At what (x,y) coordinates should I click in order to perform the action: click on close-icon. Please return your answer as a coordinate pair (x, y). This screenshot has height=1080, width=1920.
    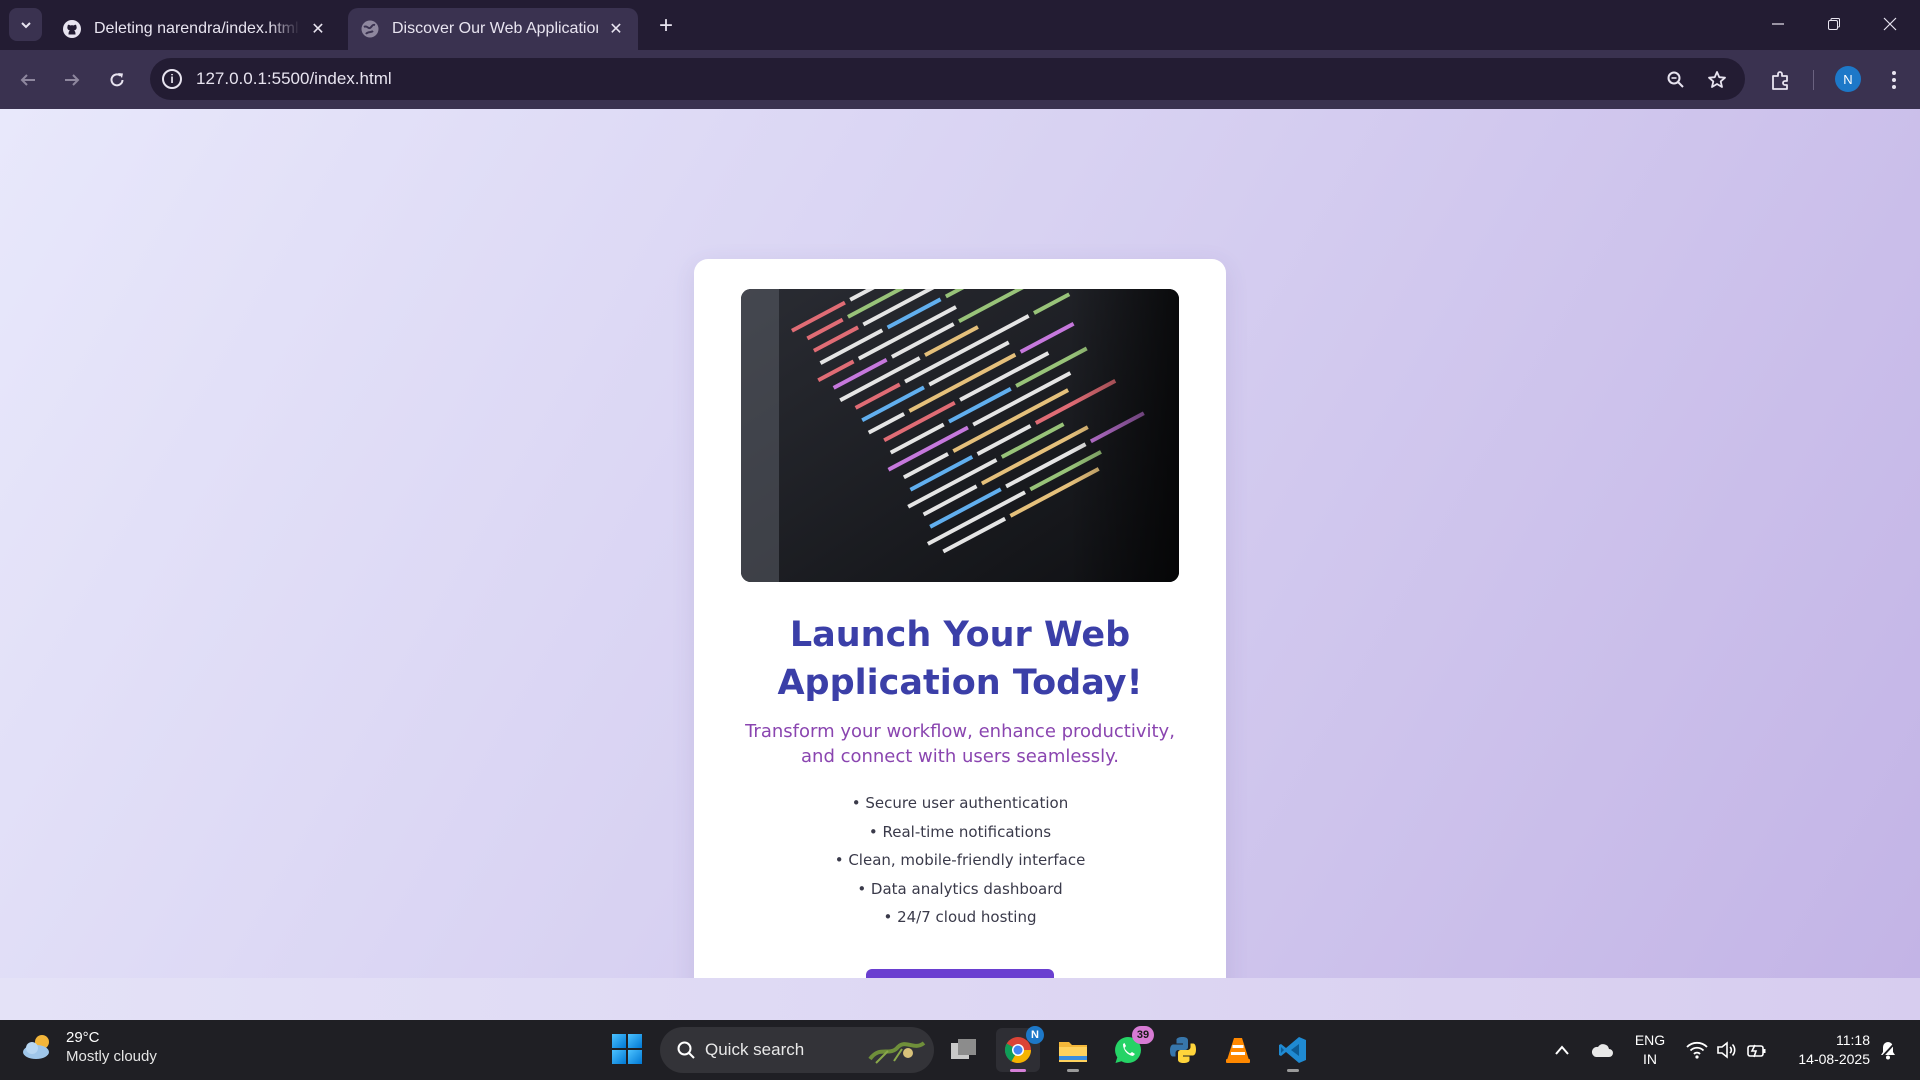
    Looking at the image, I should click on (1890, 24).